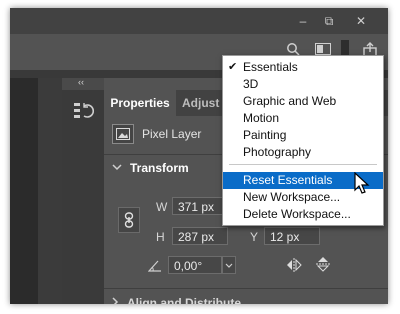  What do you see at coordinates (329, 21) in the screenshot?
I see `restore-icon: ⧉` at bounding box center [329, 21].